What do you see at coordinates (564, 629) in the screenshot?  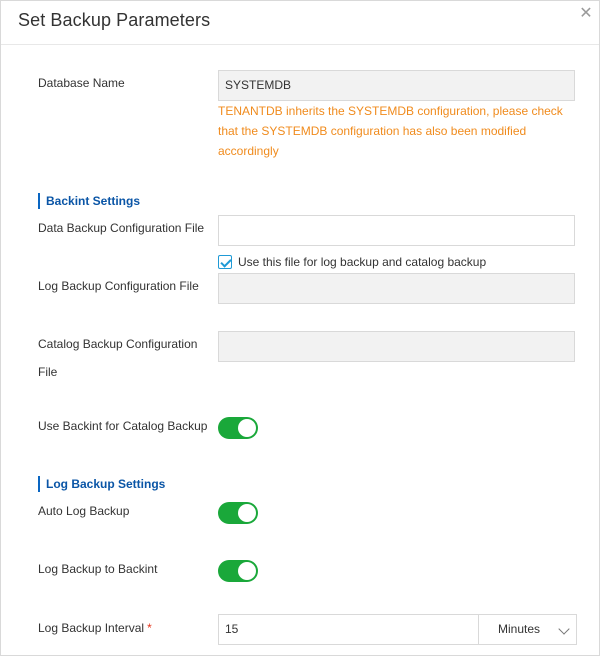 I see `chevron-down-icon` at bounding box center [564, 629].